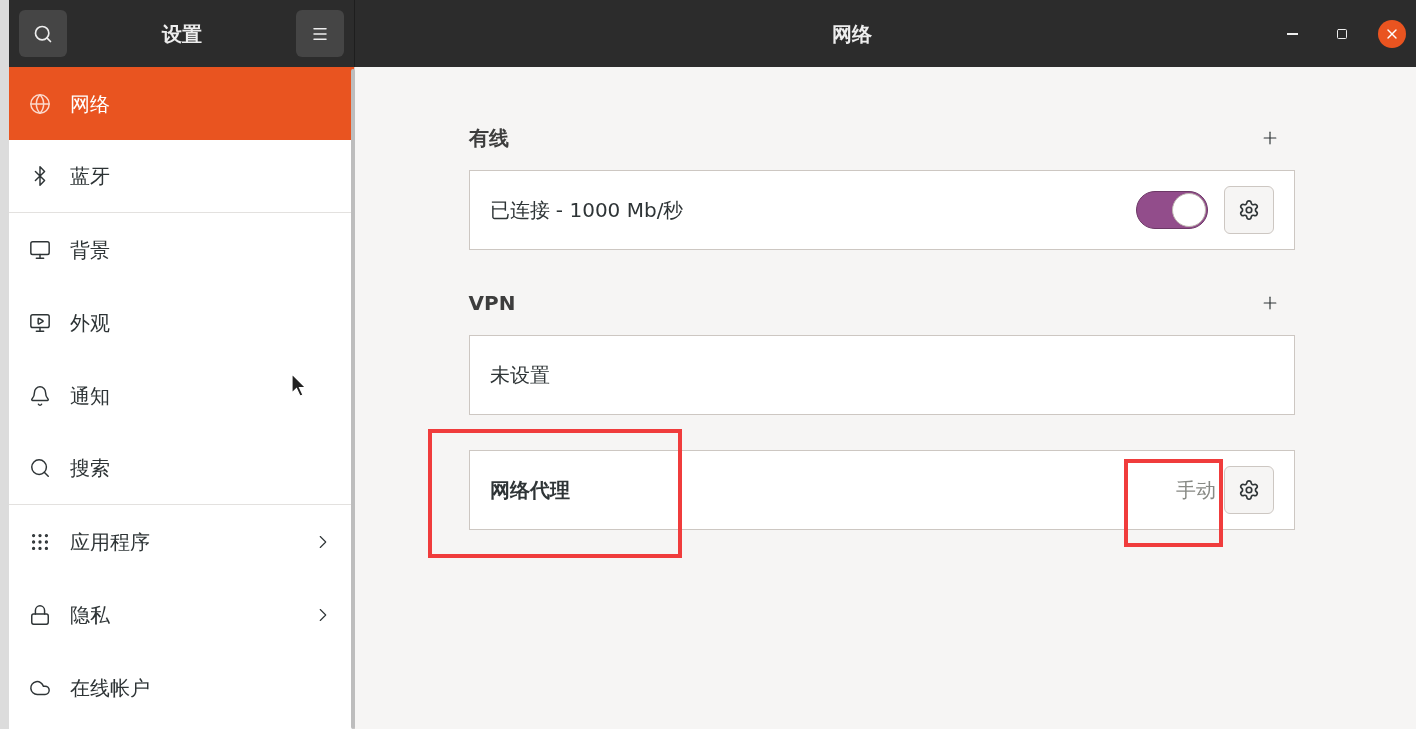 The height and width of the screenshot is (729, 1416). What do you see at coordinates (1292, 33) in the screenshot?
I see `minimize-icon` at bounding box center [1292, 33].